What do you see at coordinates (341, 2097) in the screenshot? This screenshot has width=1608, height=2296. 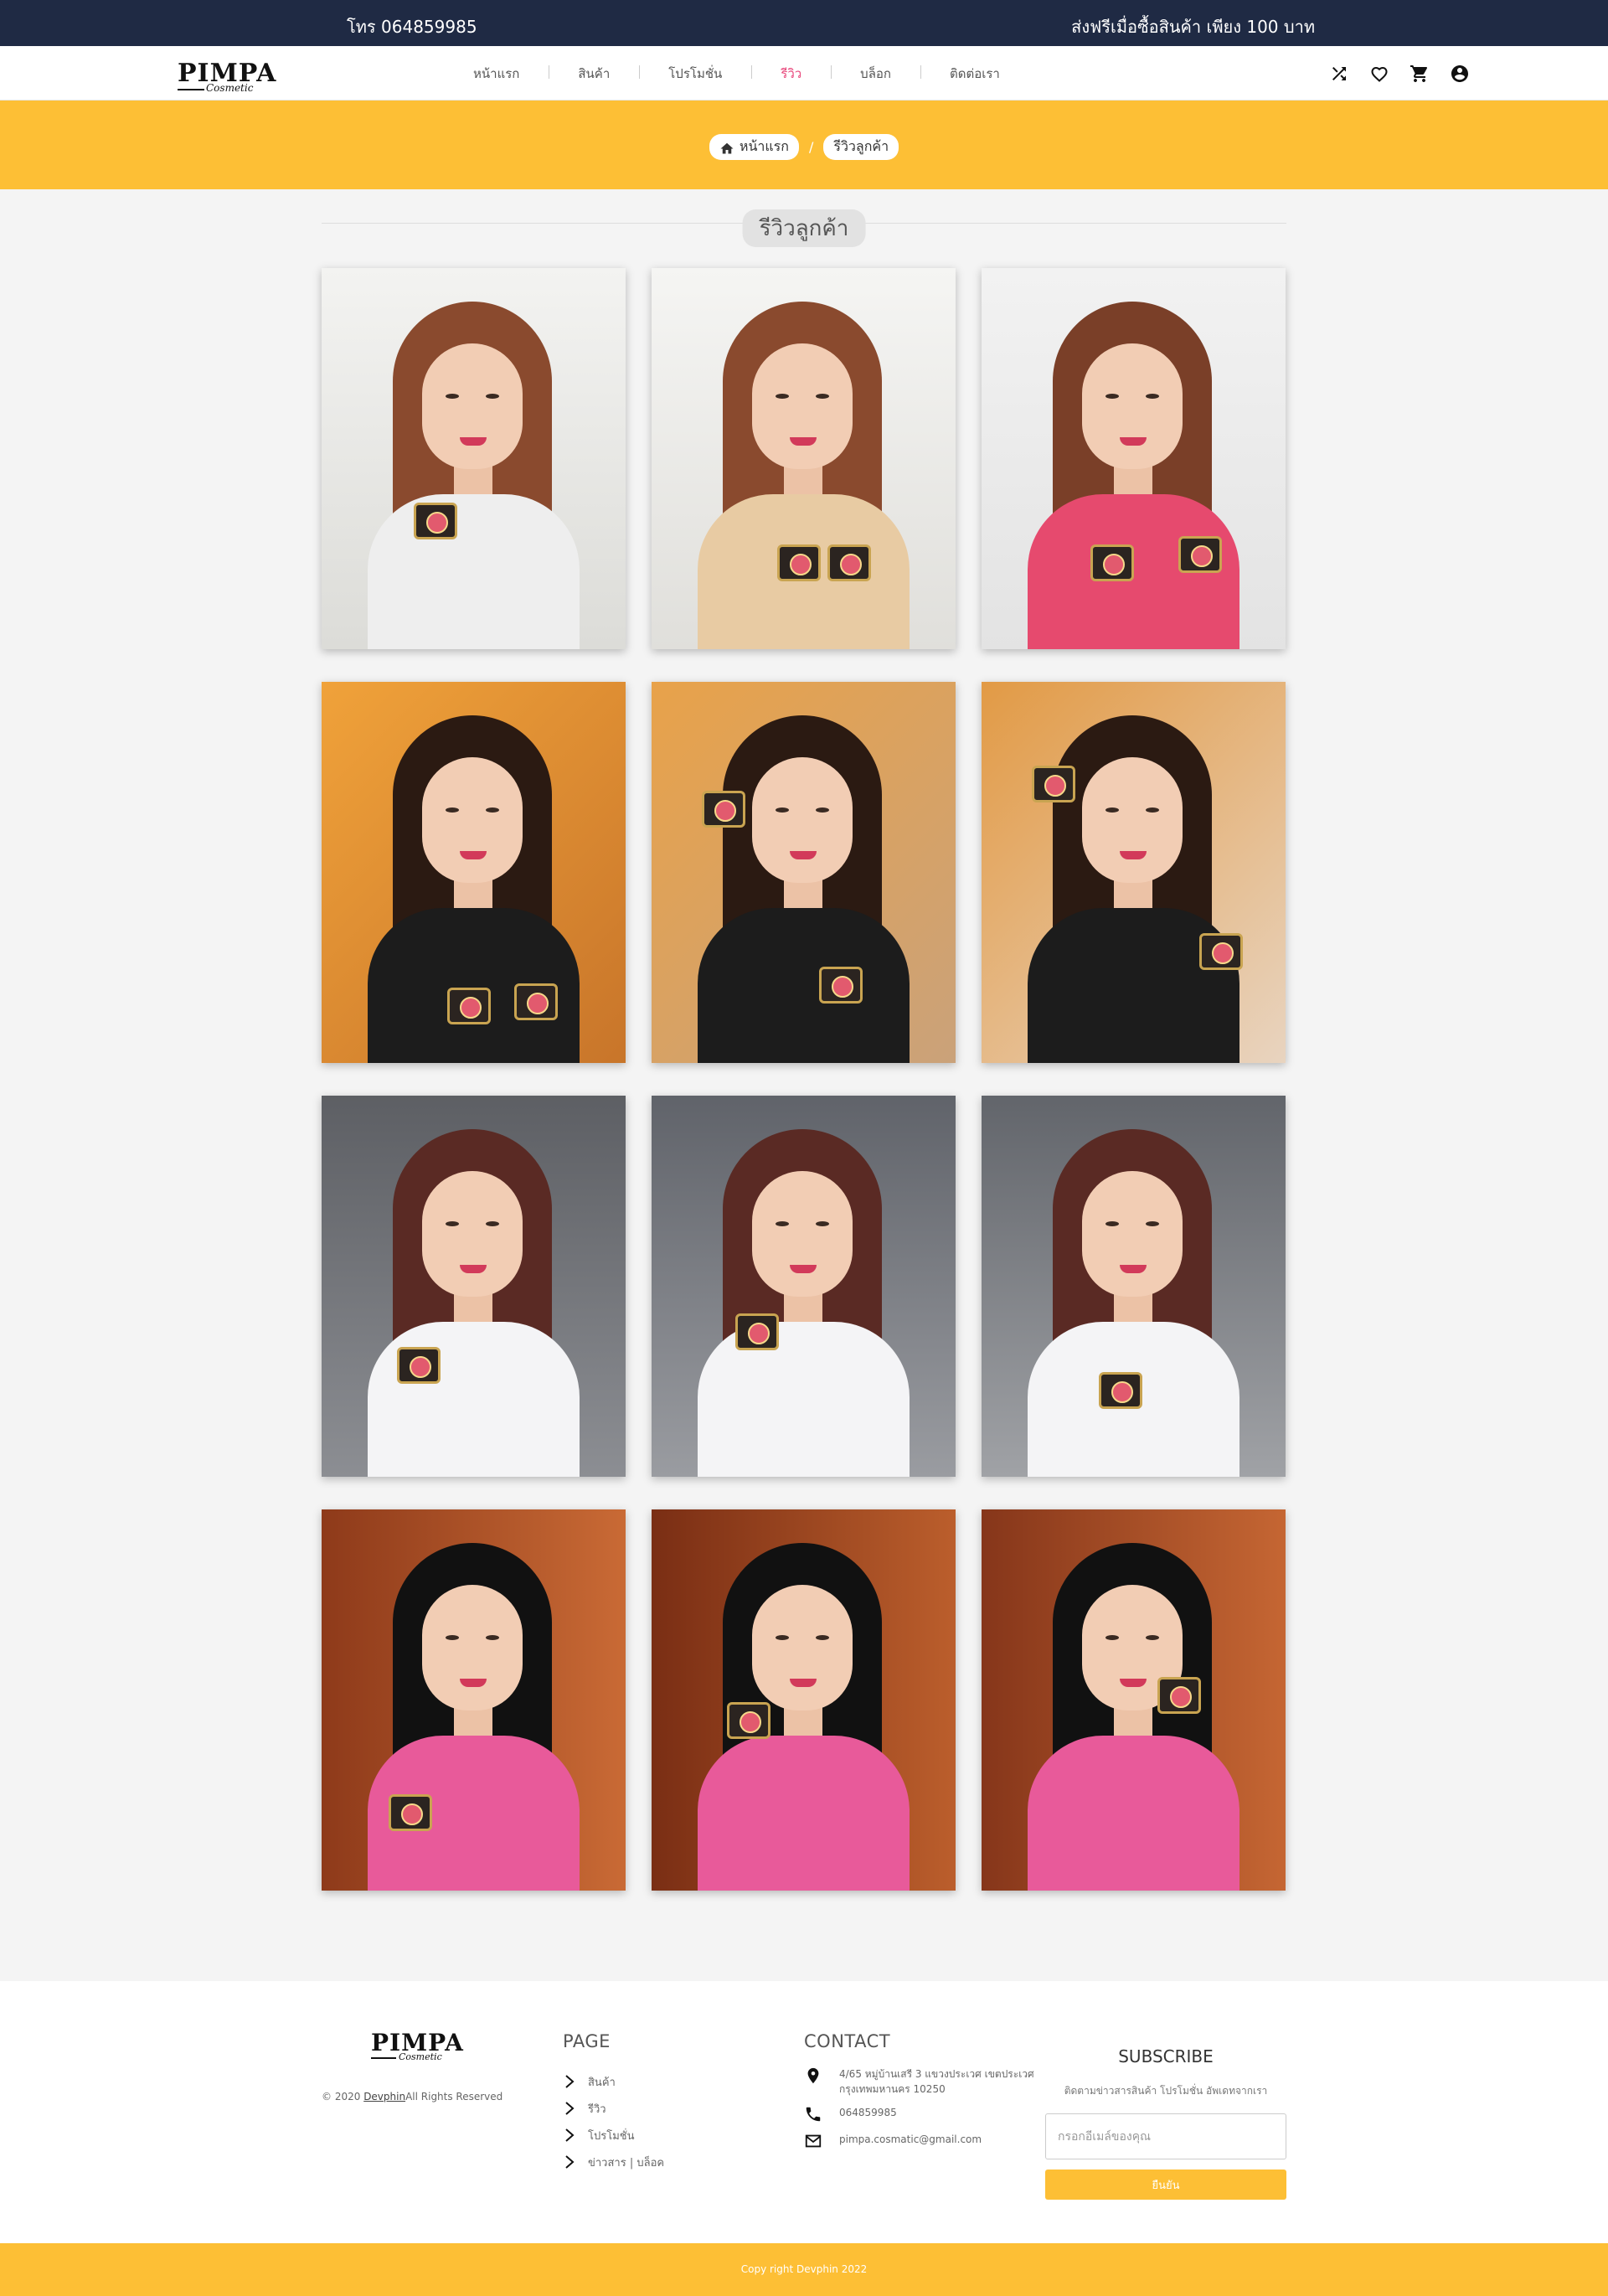 I see `copyright-prefix: © 2020` at bounding box center [341, 2097].